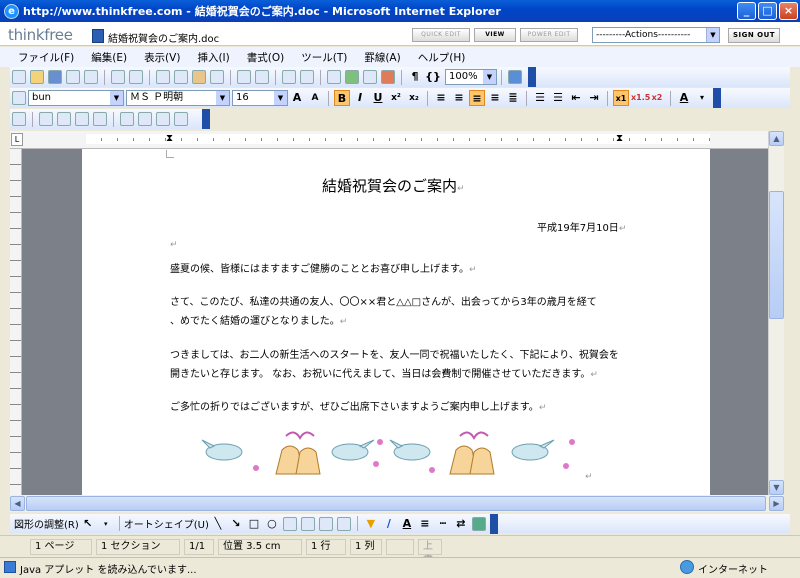 This screenshot has height=578, width=800. I want to click on distribute-columns-icon, so click(181, 119).